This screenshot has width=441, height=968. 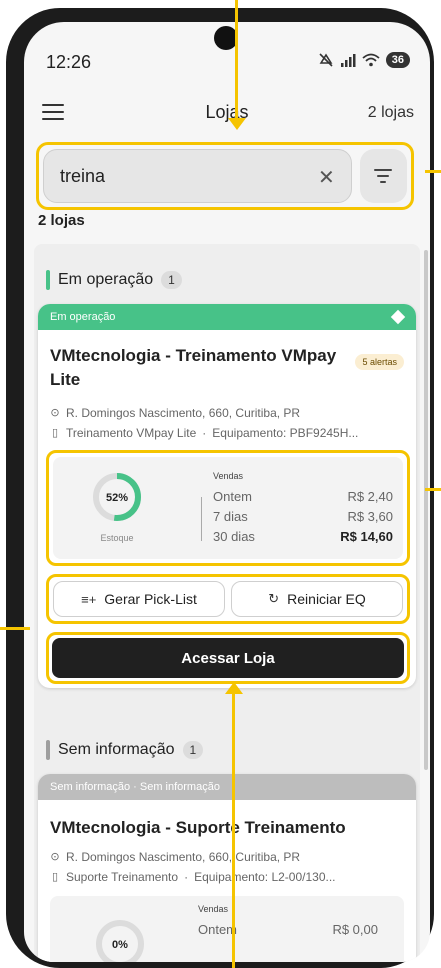 I want to click on annotation-line-right-stats, so click(x=433, y=489).